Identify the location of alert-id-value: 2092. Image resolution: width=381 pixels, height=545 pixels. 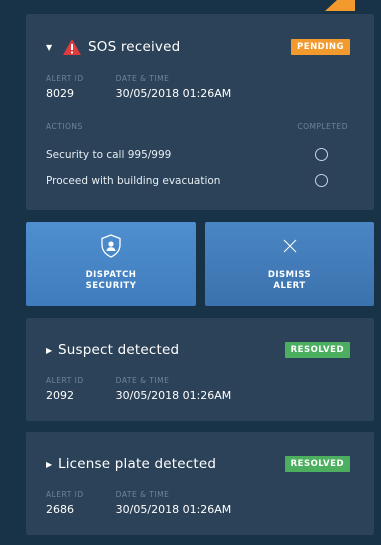
(60, 395).